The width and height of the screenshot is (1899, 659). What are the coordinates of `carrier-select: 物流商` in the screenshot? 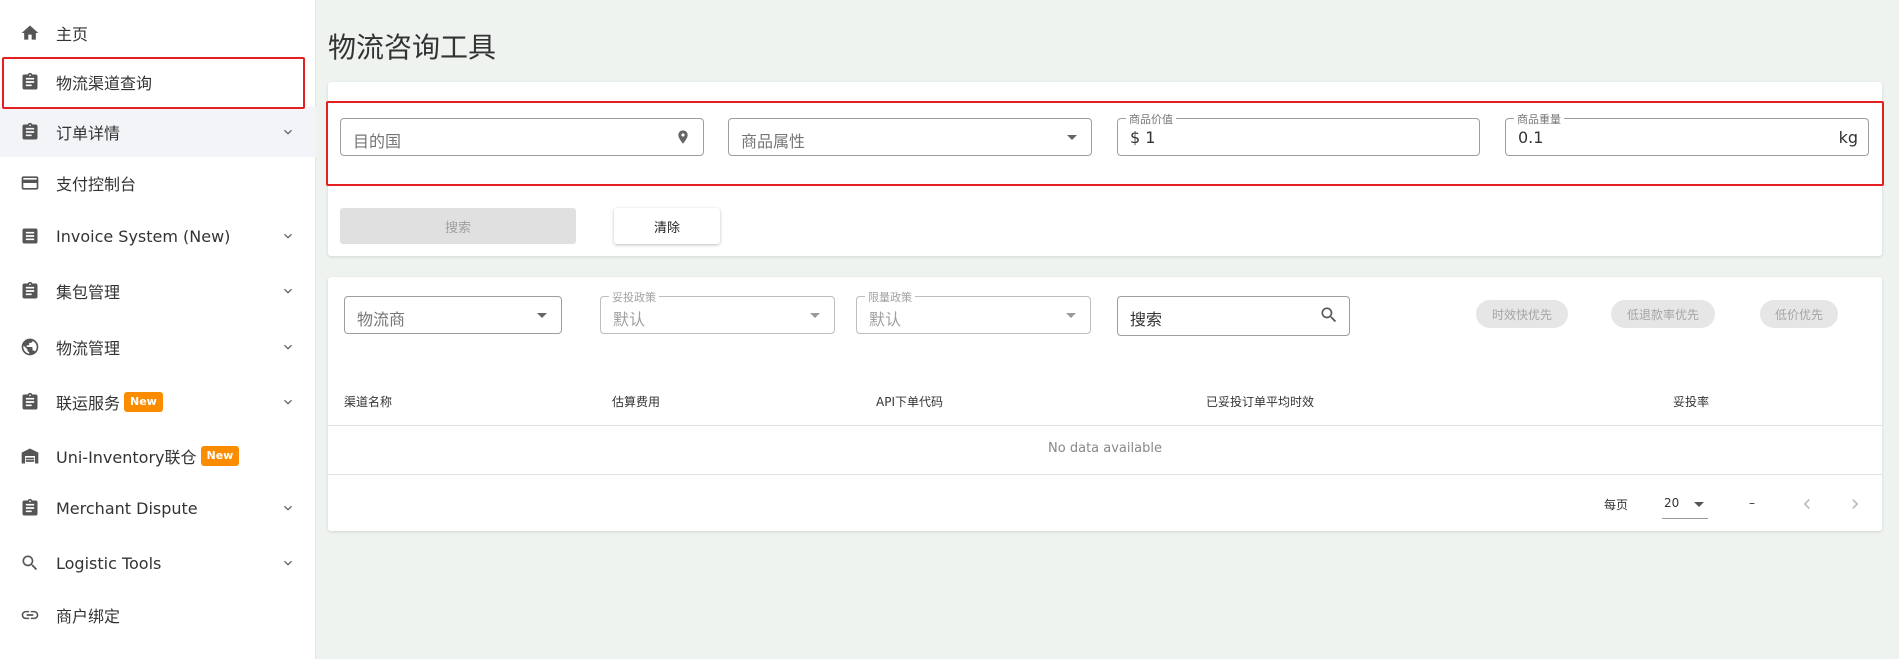 It's located at (453, 315).